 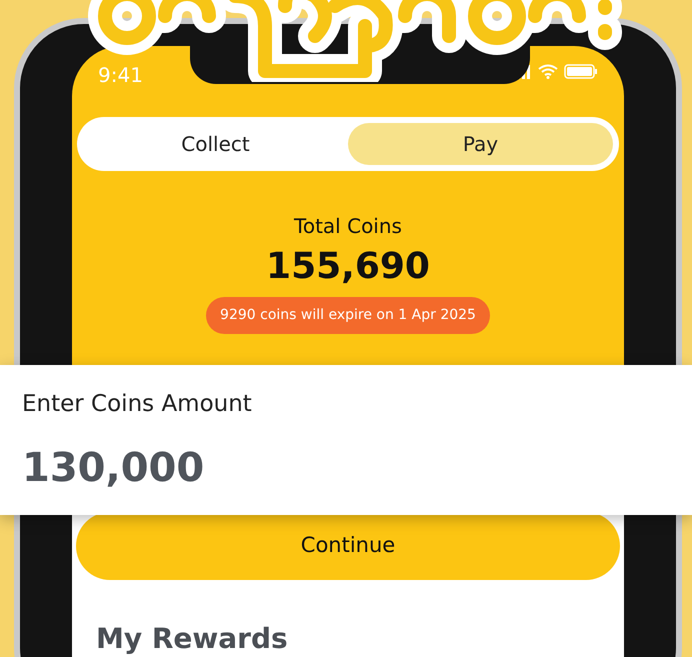 What do you see at coordinates (480, 143) in the screenshot?
I see `mode-tab: Pay` at bounding box center [480, 143].